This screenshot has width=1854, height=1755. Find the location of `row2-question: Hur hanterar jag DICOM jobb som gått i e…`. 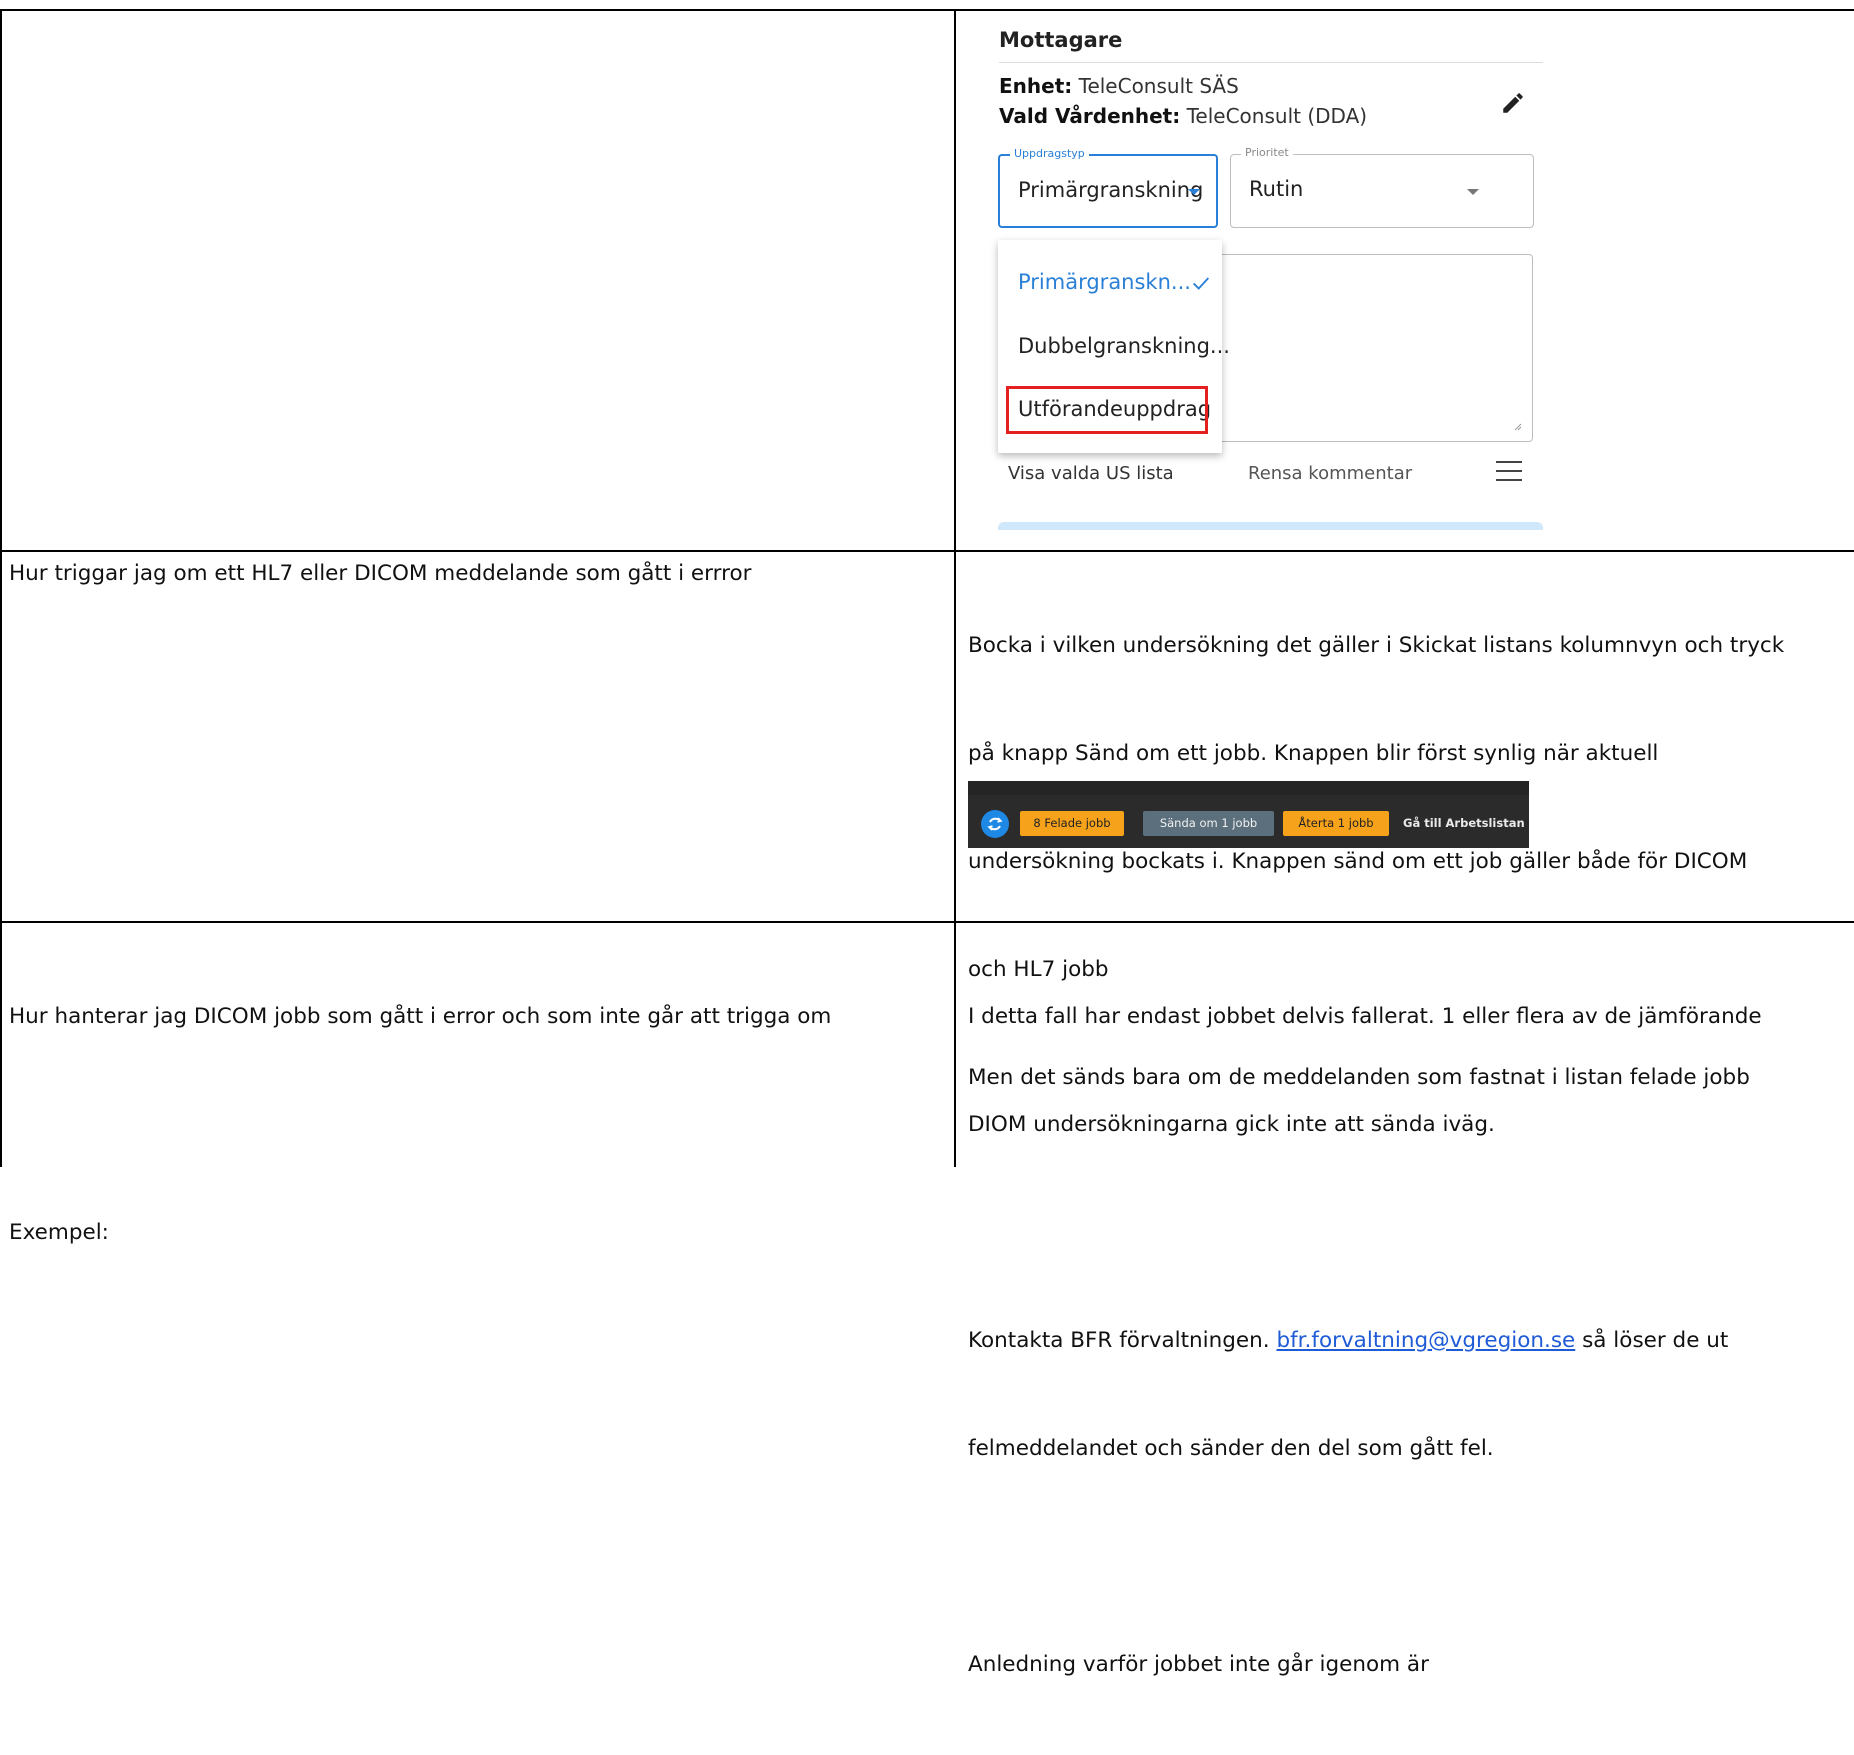

row2-question: Hur hanterar jag DICOM jobb som gått i e… is located at coordinates (479, 1125).